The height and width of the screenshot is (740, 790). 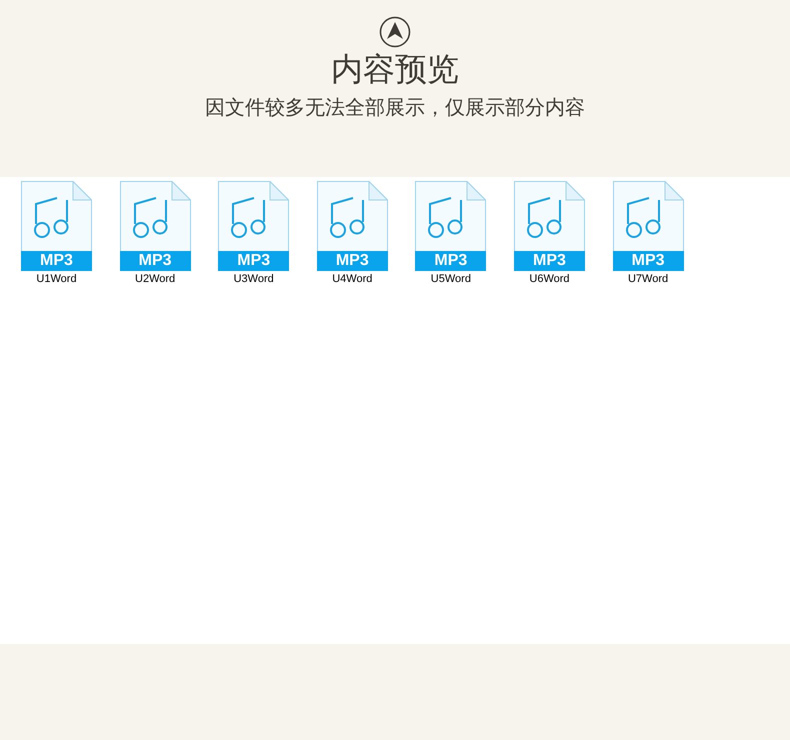 I want to click on file-name: U3Word, so click(x=254, y=279).